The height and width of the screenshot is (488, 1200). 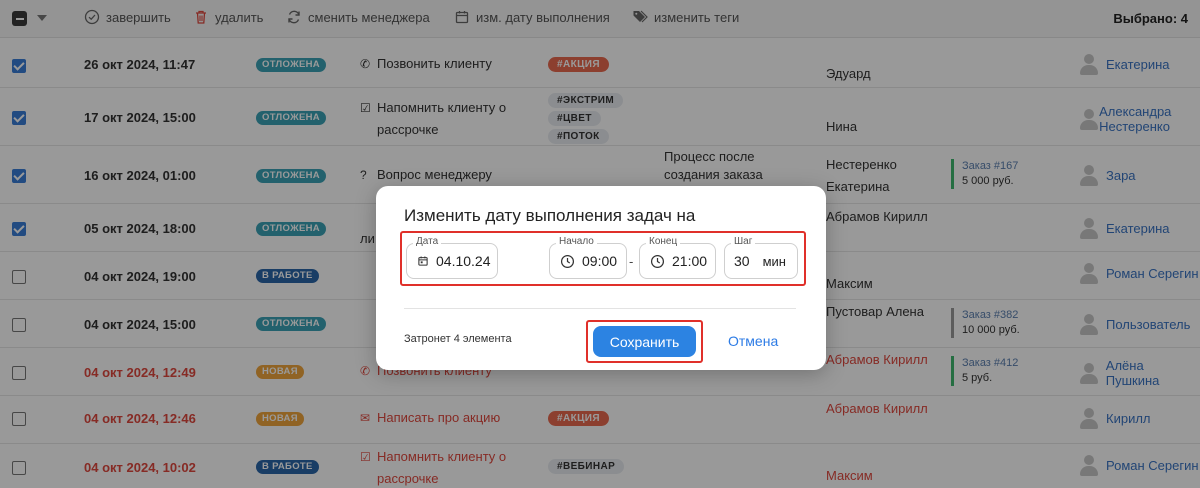 What do you see at coordinates (742, 261) in the screenshot?
I see `step-field-value: 30` at bounding box center [742, 261].